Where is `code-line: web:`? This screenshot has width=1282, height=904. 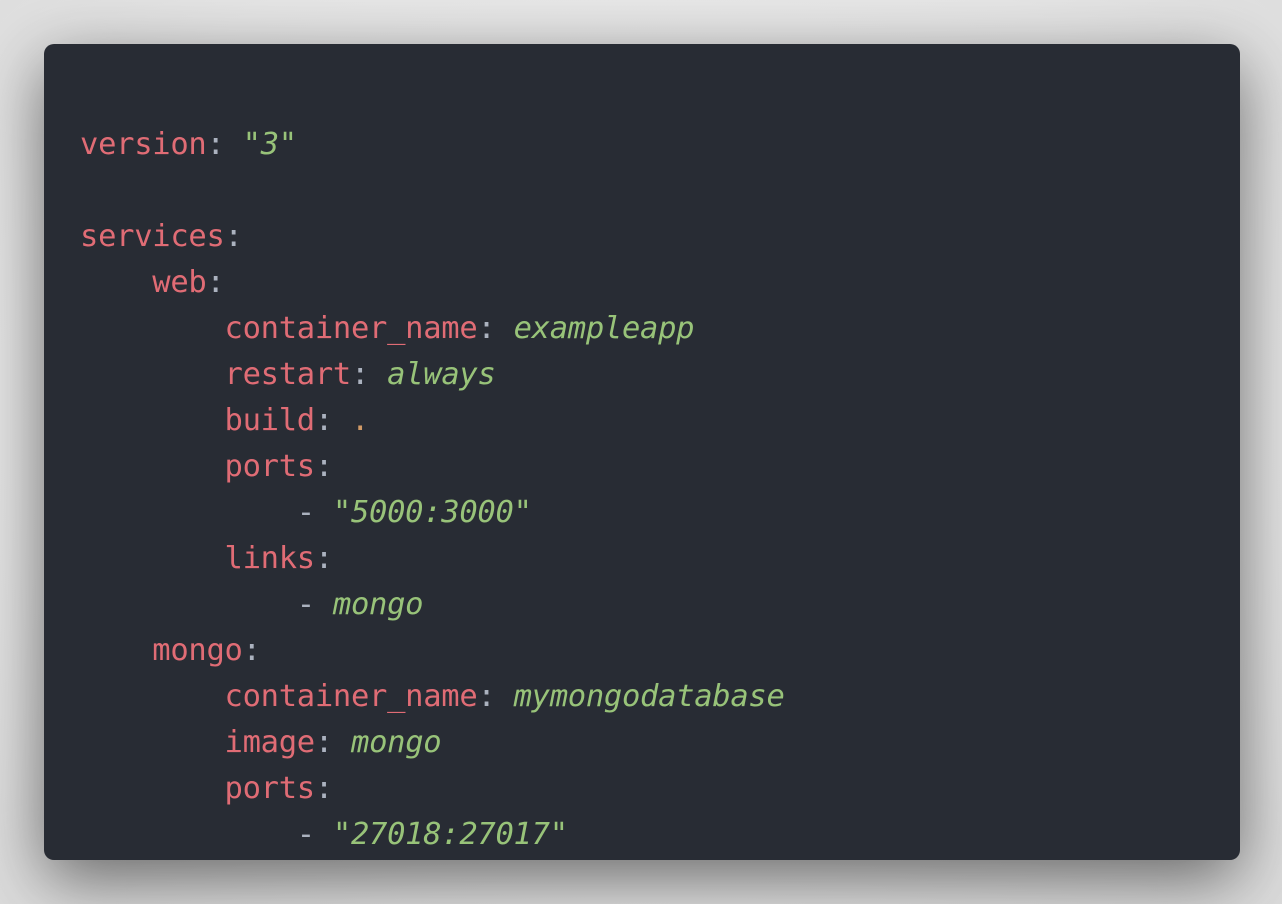
code-line: web: is located at coordinates (660, 283).